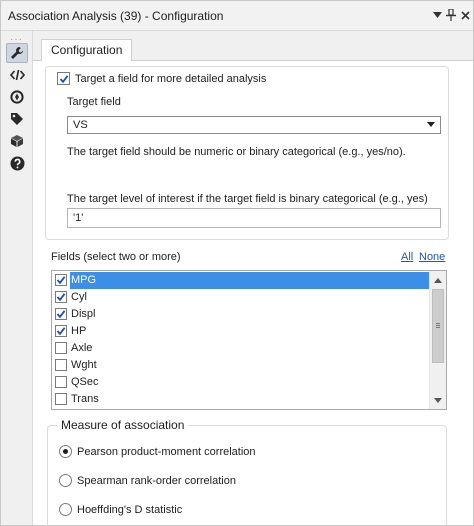 This screenshot has height=526, width=474. I want to click on field-name: Cyl, so click(79, 297).